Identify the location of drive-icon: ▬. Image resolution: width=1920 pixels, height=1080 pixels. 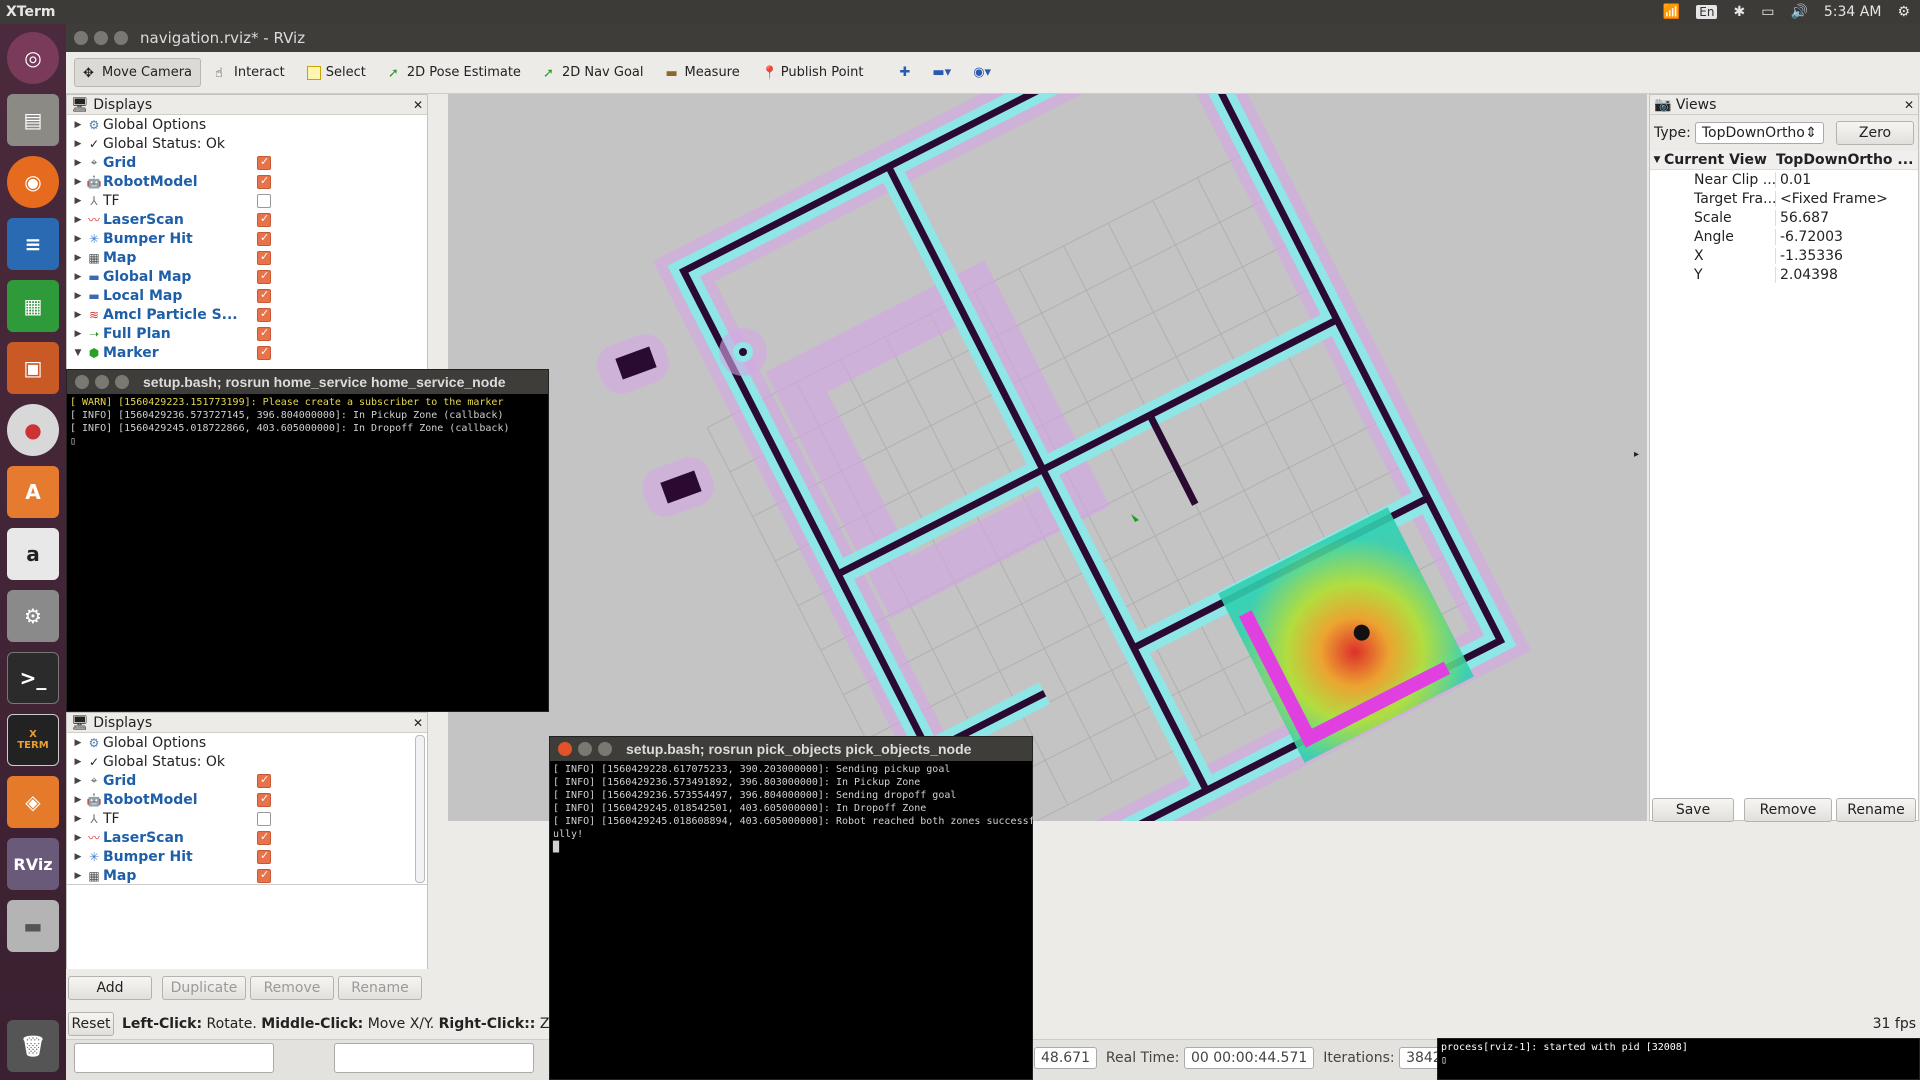
(33, 926).